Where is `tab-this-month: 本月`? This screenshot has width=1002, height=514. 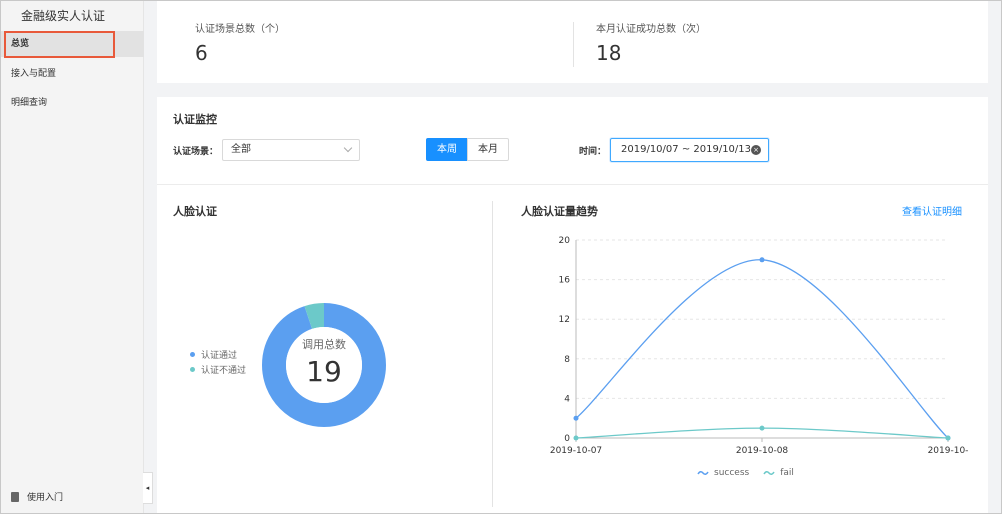 tab-this-month: 本月 is located at coordinates (488, 149).